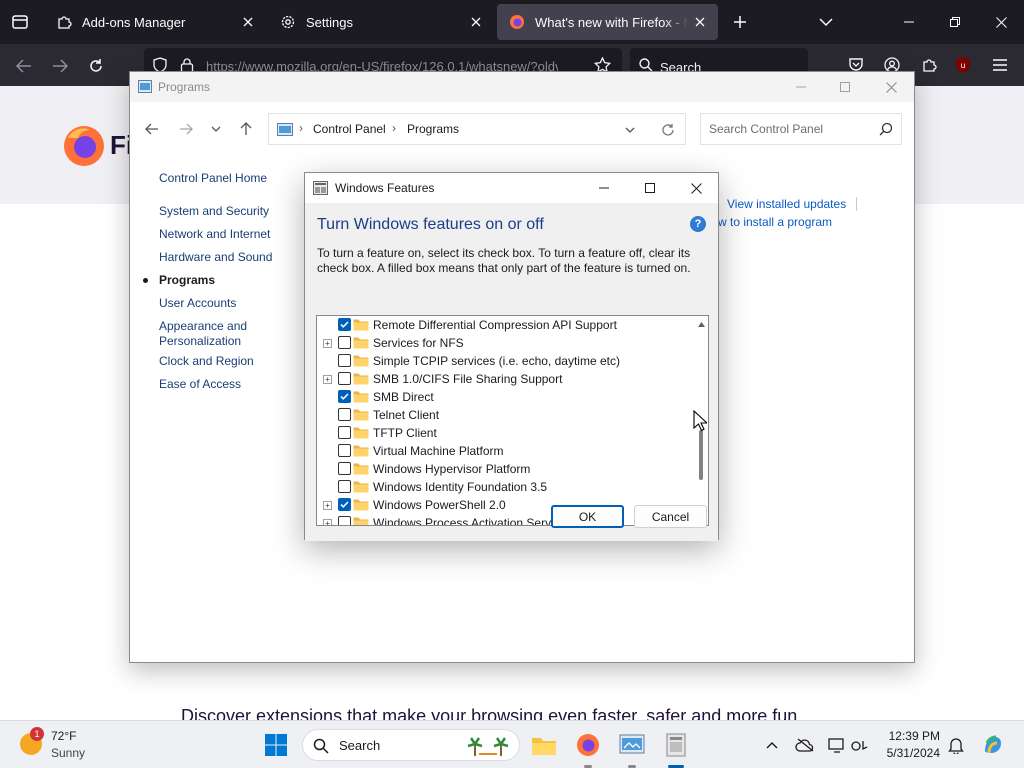 The height and width of the screenshot is (768, 1024). Describe the element at coordinates (587, 516) in the screenshot. I see `ok-button: OK` at that location.